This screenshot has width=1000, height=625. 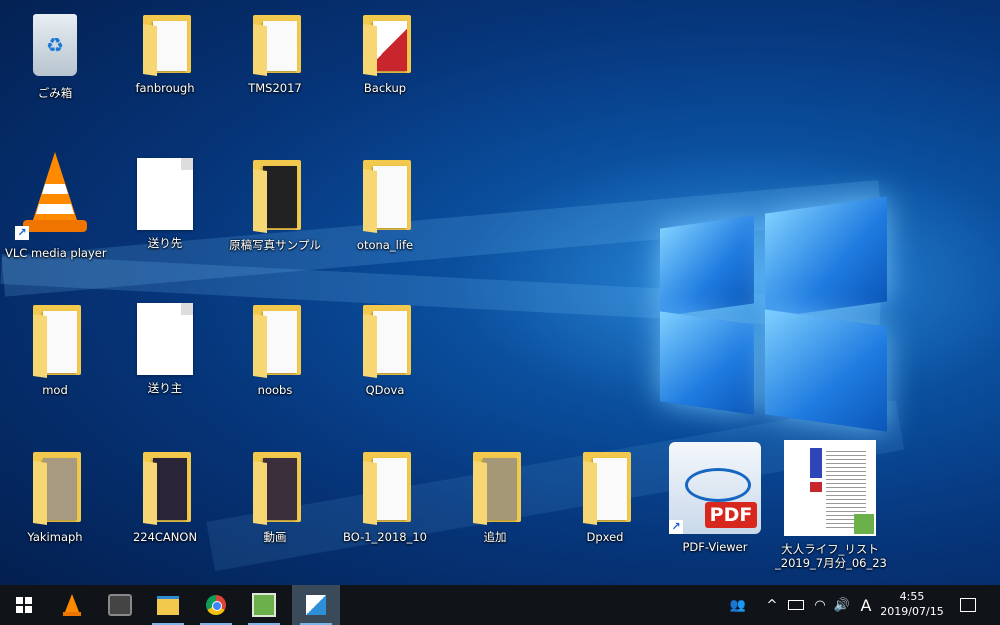 What do you see at coordinates (165, 537) in the screenshot?
I see `icon-label: 224CANON` at bounding box center [165, 537].